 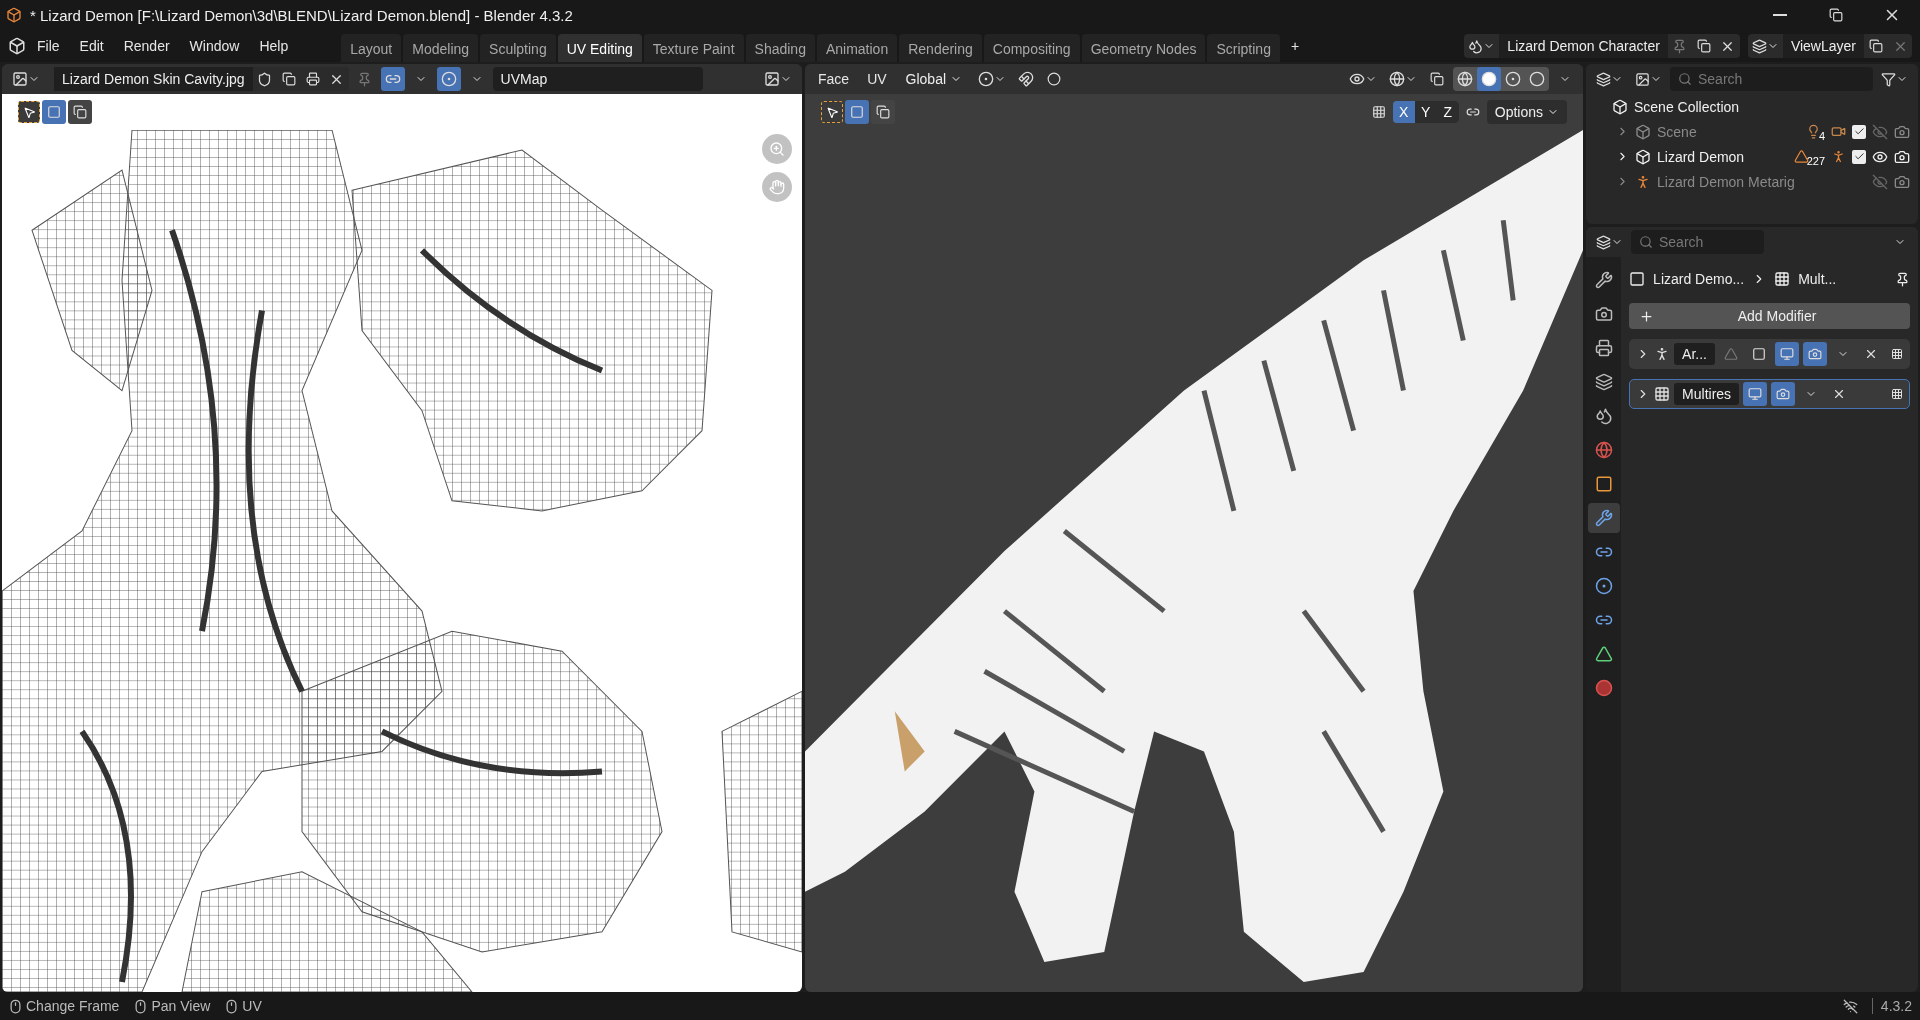 I want to click on circle-icon, so click(x=1054, y=79).